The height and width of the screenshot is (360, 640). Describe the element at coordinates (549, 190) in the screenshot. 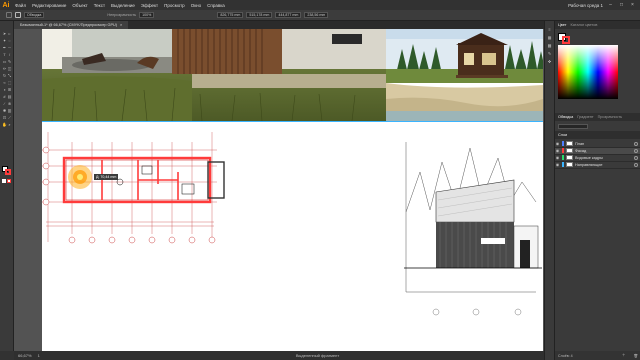

I see `collapsed-panels-strip: ≡ ▦ ▩ ✎ ✤` at that location.